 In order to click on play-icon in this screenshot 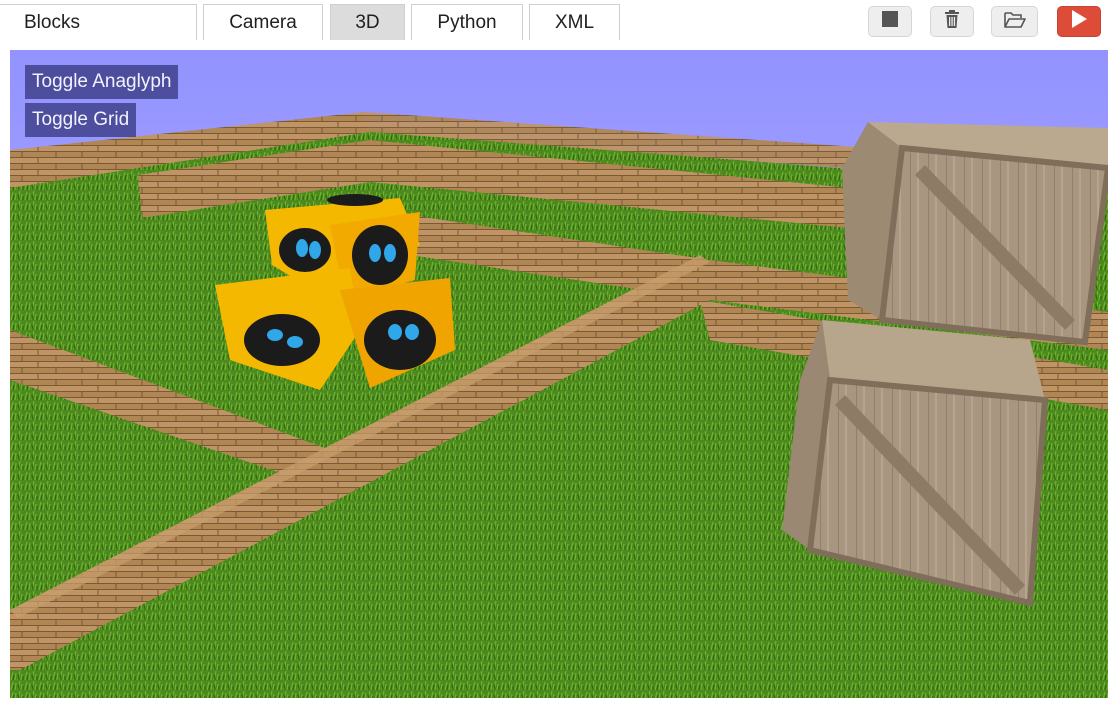, I will do `click(1079, 21)`.